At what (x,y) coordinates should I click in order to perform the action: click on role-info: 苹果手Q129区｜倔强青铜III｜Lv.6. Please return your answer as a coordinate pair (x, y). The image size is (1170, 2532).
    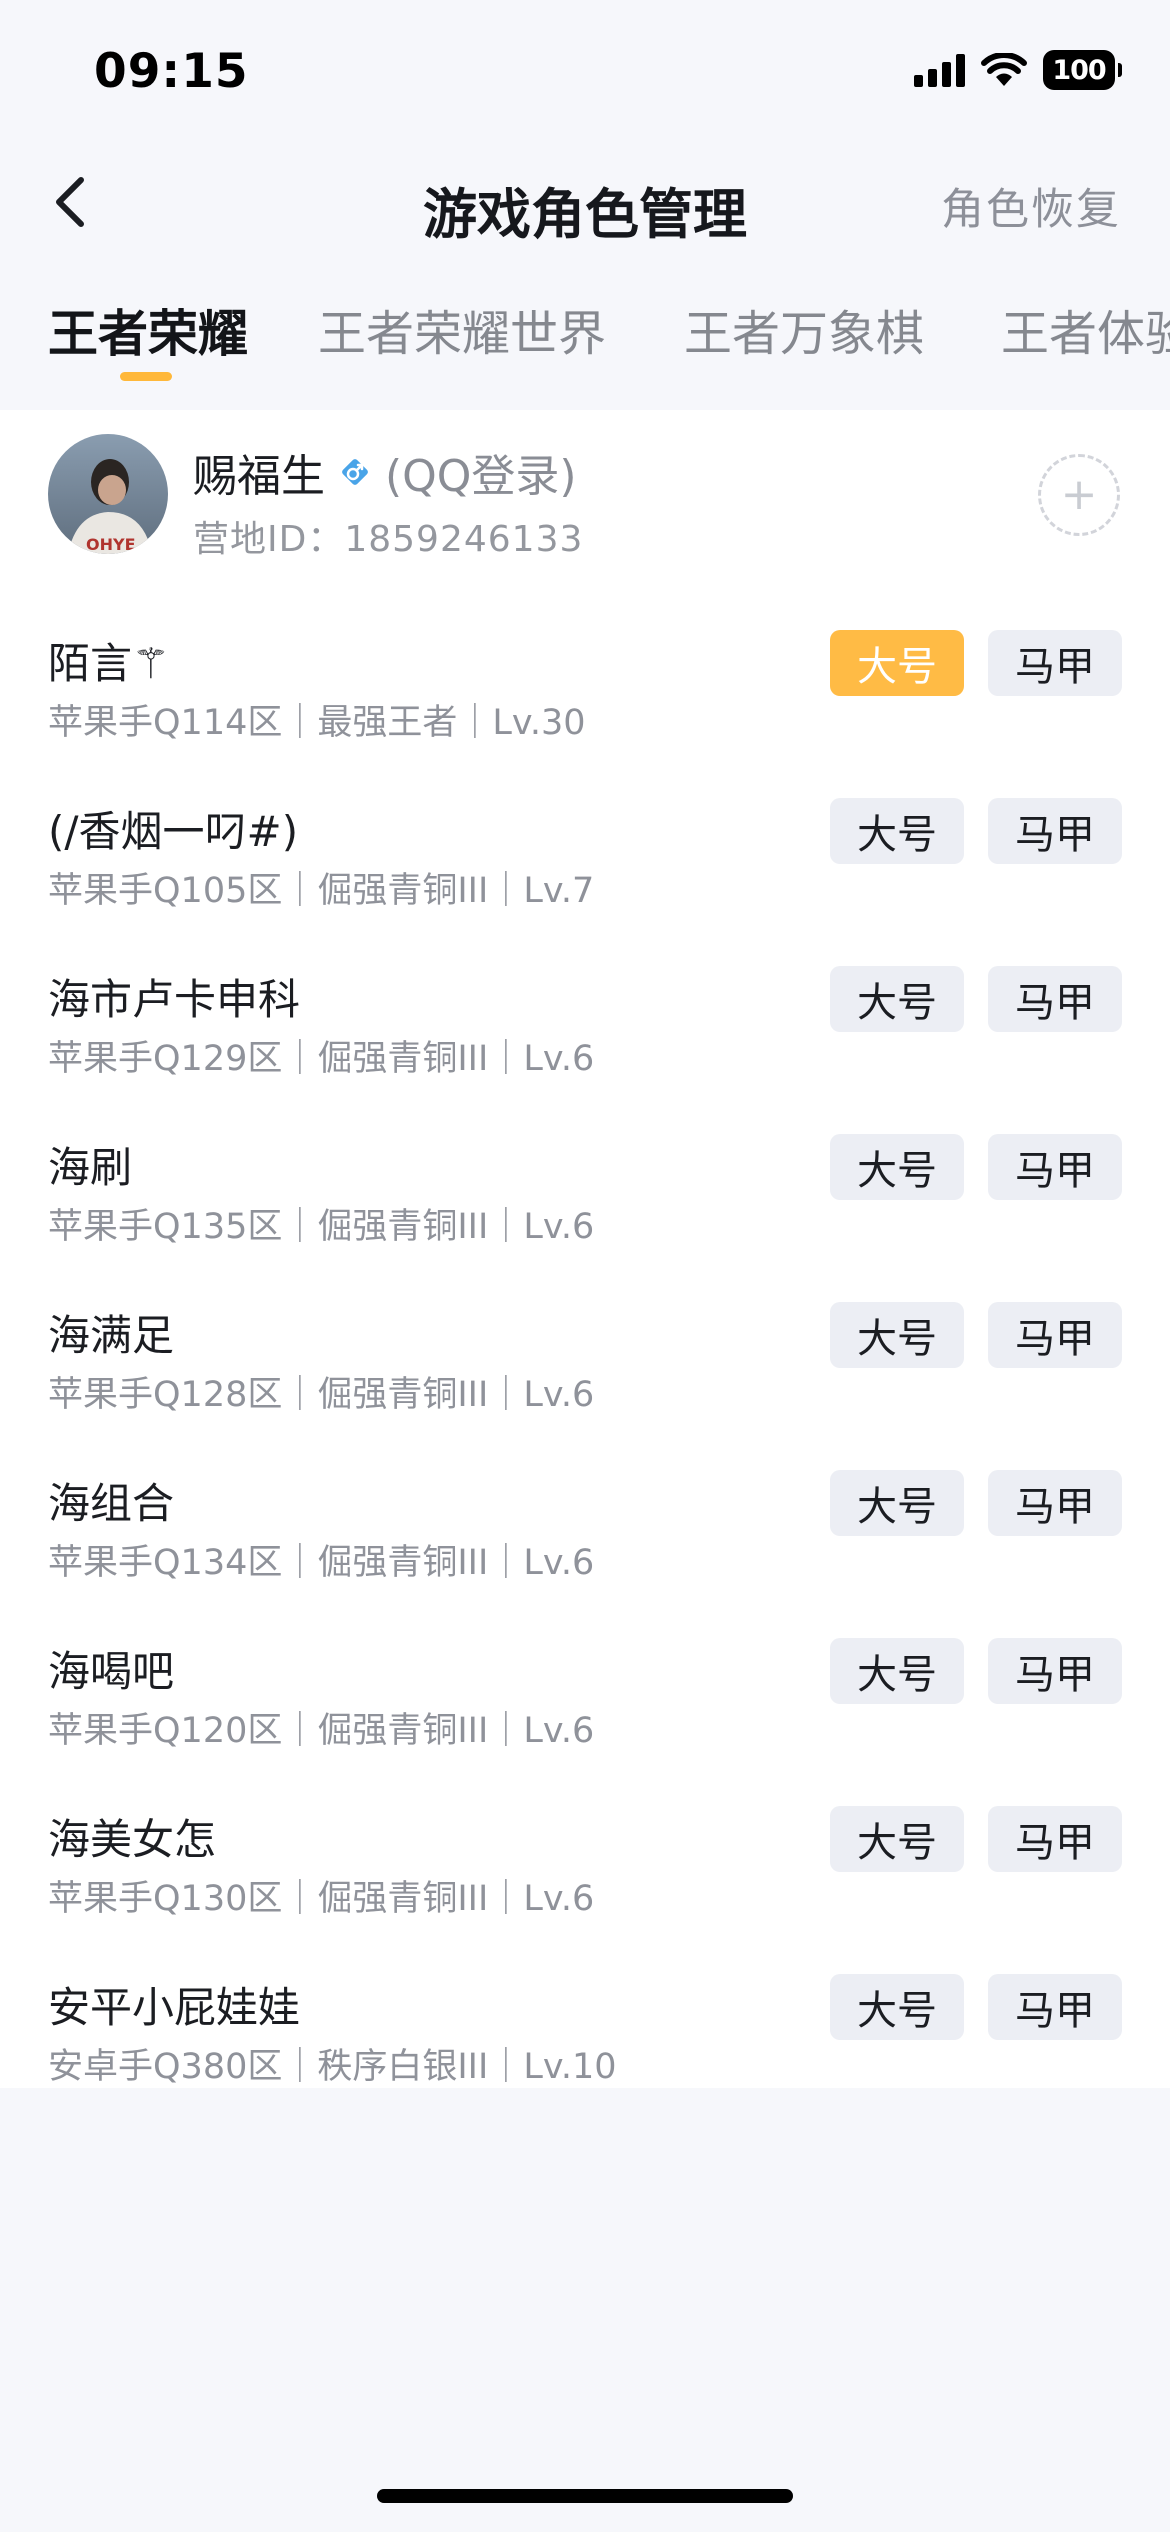
    Looking at the image, I should click on (321, 1059).